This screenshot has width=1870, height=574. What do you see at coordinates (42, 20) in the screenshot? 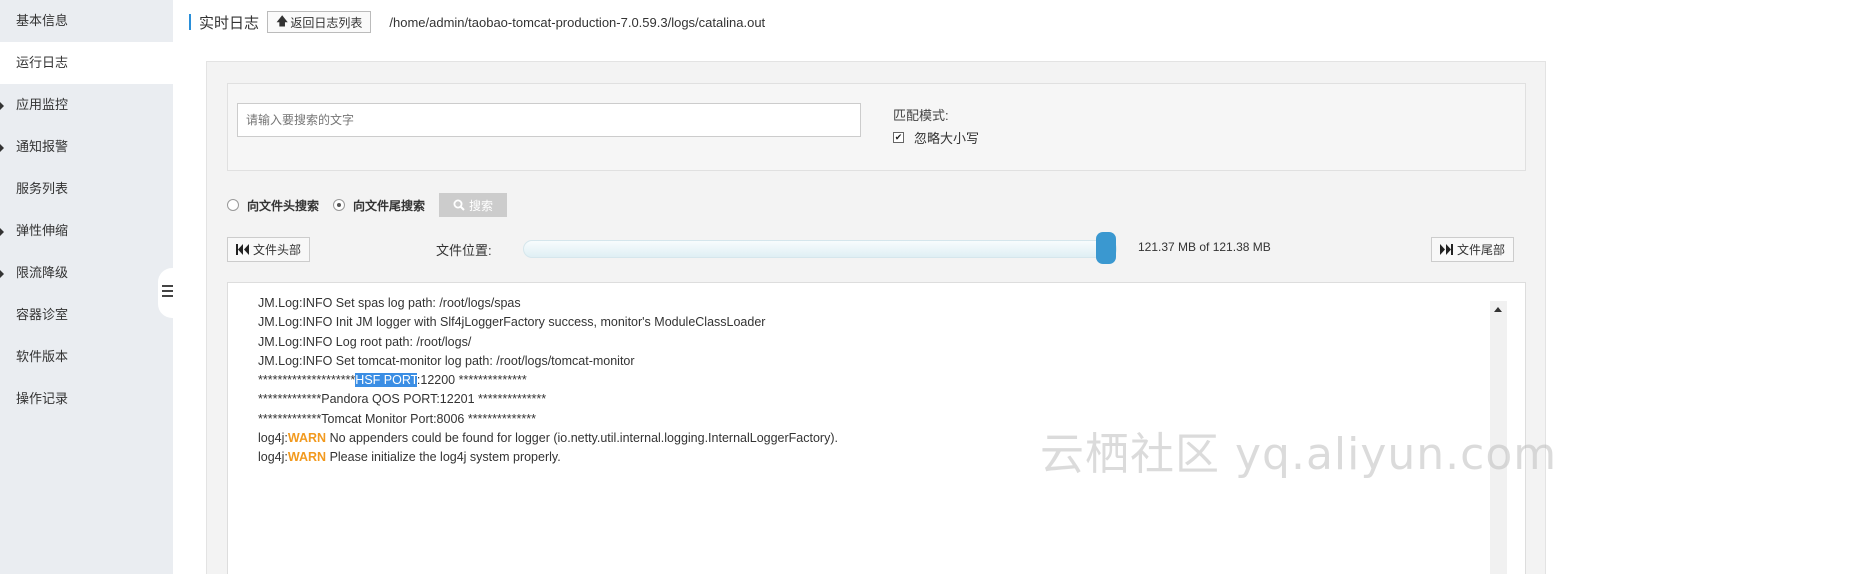
I see `sidebar-item-label: 基本信息` at bounding box center [42, 20].